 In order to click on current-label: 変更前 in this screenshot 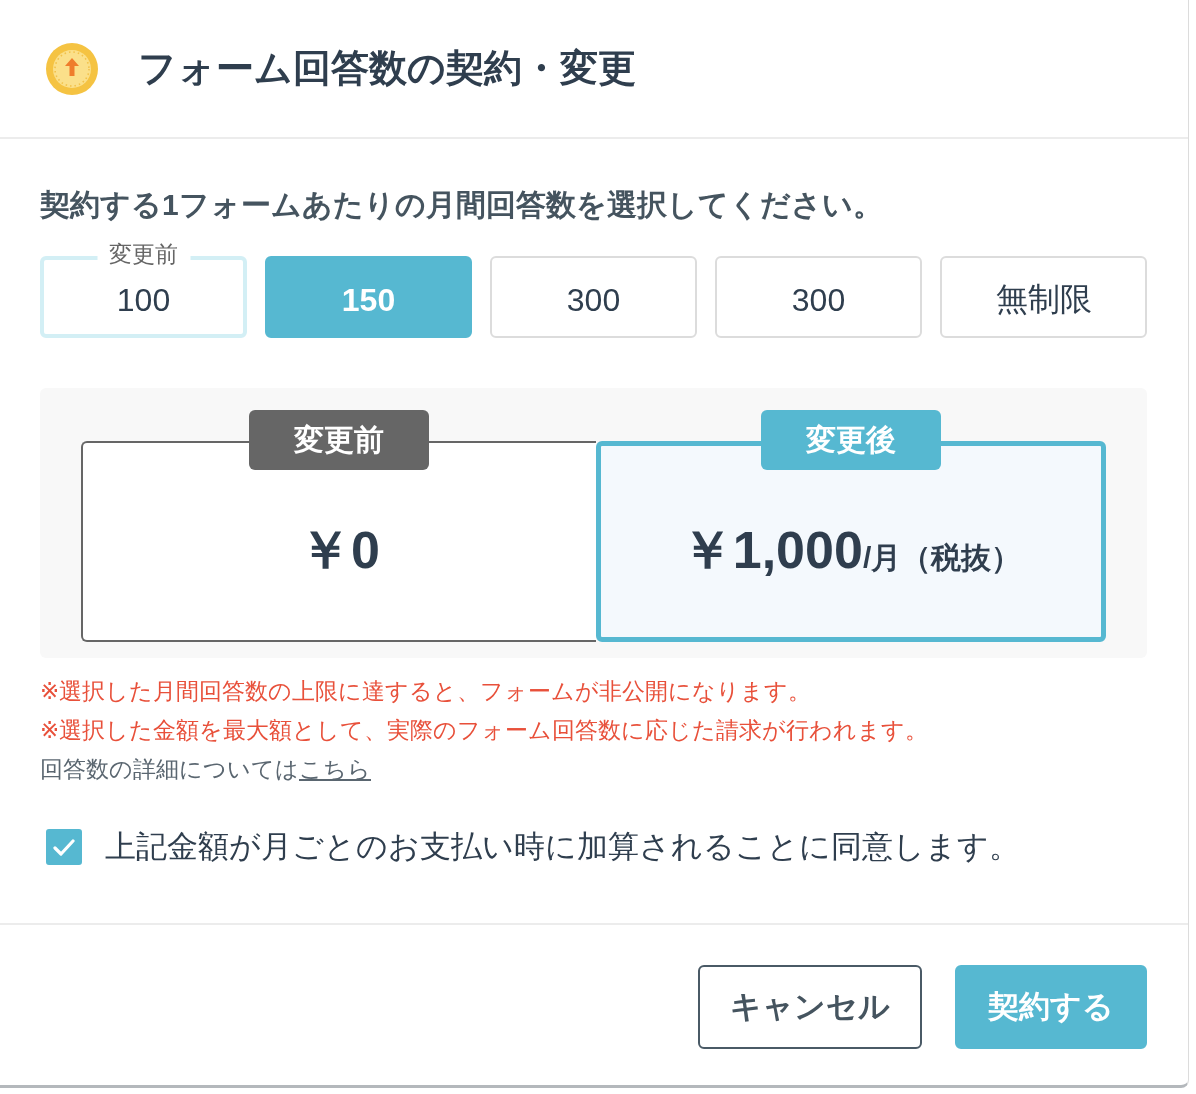, I will do `click(143, 254)`.